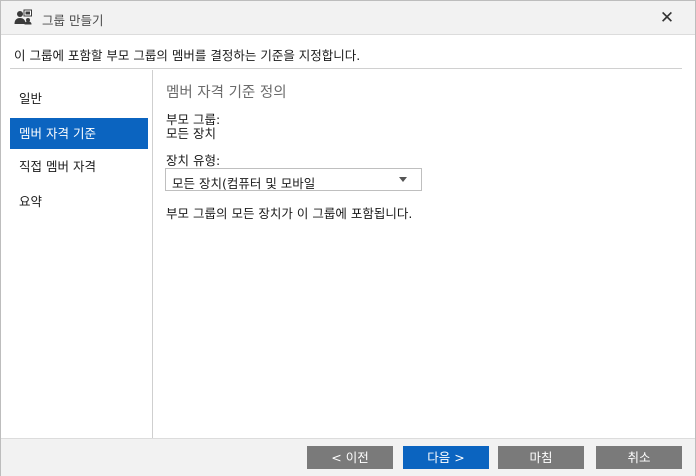 Image resolution: width=696 pixels, height=476 pixels. I want to click on nav-item-membership-criteria: 멤버 자격 기준, so click(79, 133).